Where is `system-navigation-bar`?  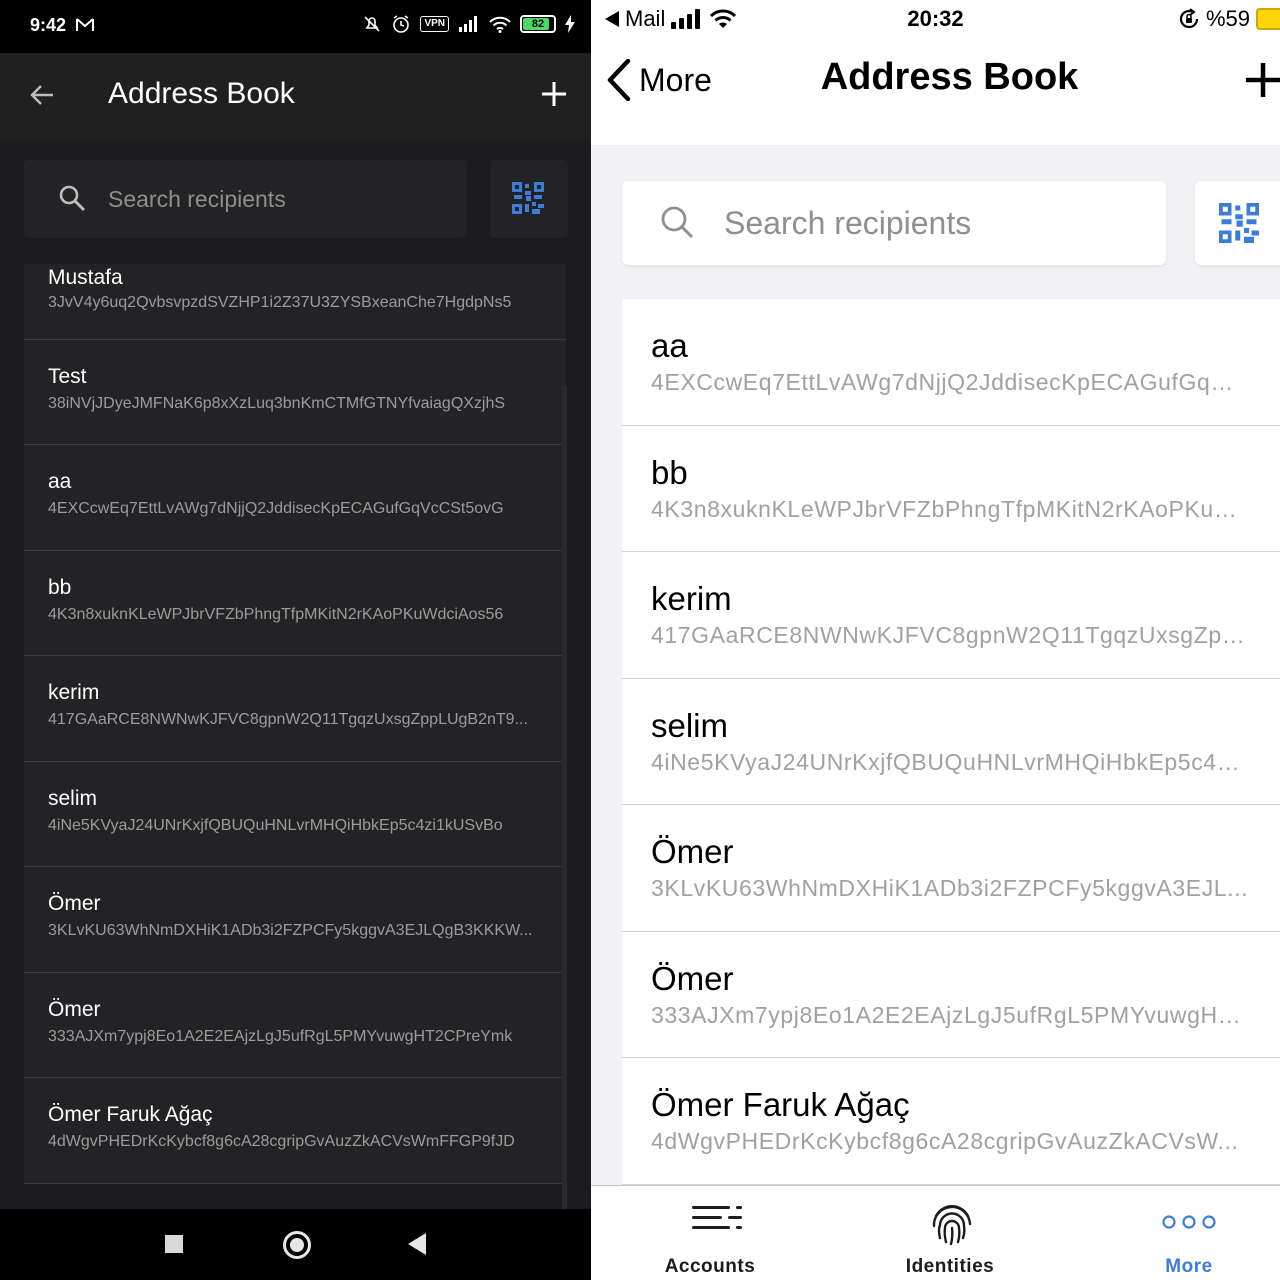
system-navigation-bar is located at coordinates (295, 1244).